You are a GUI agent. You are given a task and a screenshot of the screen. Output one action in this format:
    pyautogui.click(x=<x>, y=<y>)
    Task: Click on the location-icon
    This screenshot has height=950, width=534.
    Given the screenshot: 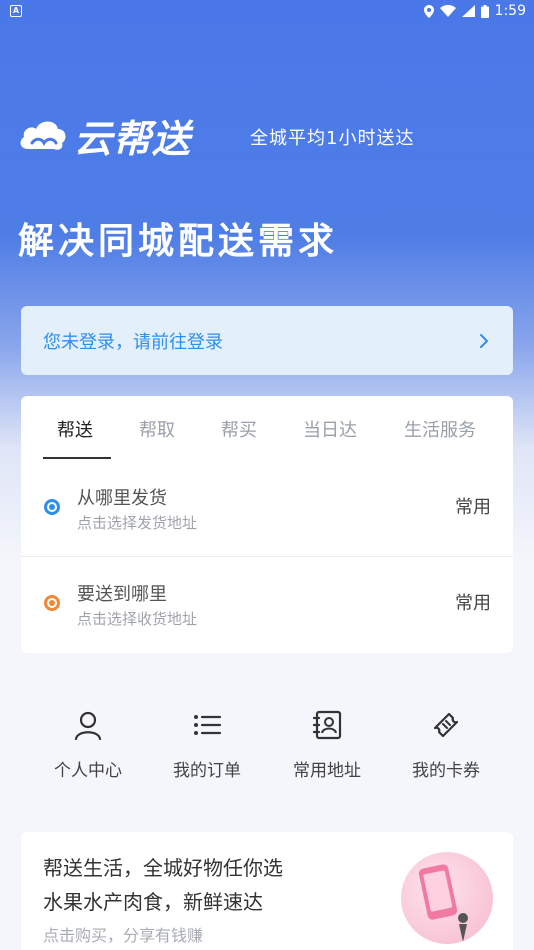 What is the action you would take?
    pyautogui.click(x=428, y=11)
    